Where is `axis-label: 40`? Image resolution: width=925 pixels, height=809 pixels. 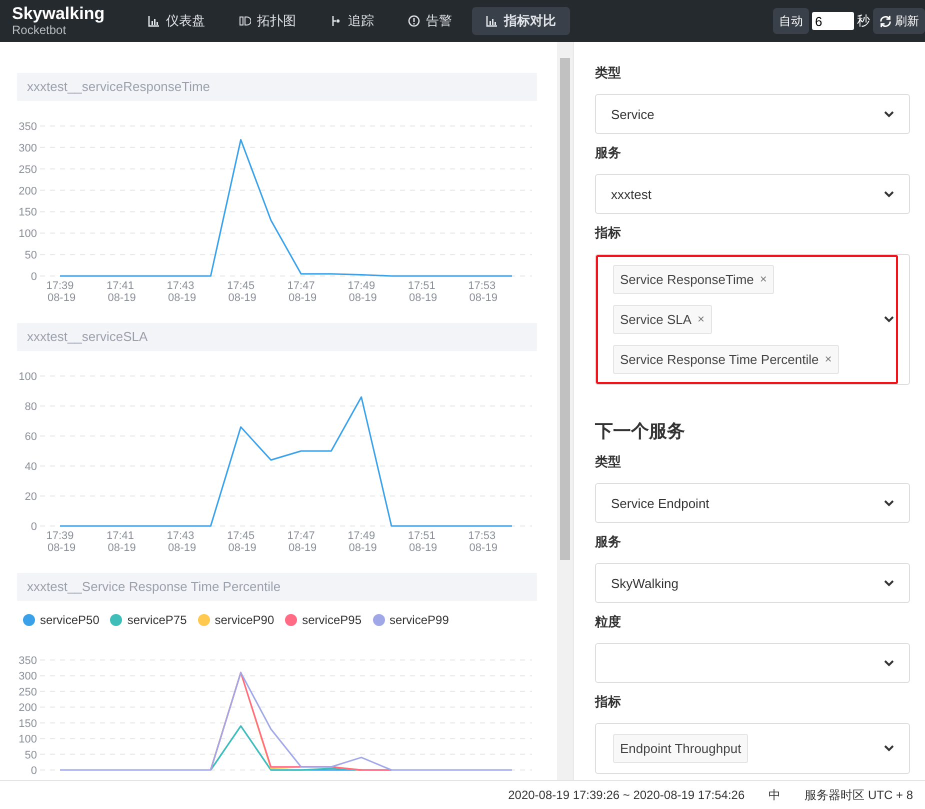 axis-label: 40 is located at coordinates (30, 467).